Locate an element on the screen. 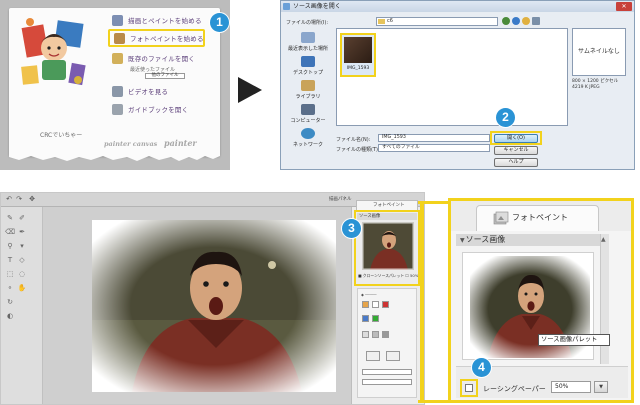 This screenshot has height=405, width=640. layer-button-a is located at coordinates (373, 356).